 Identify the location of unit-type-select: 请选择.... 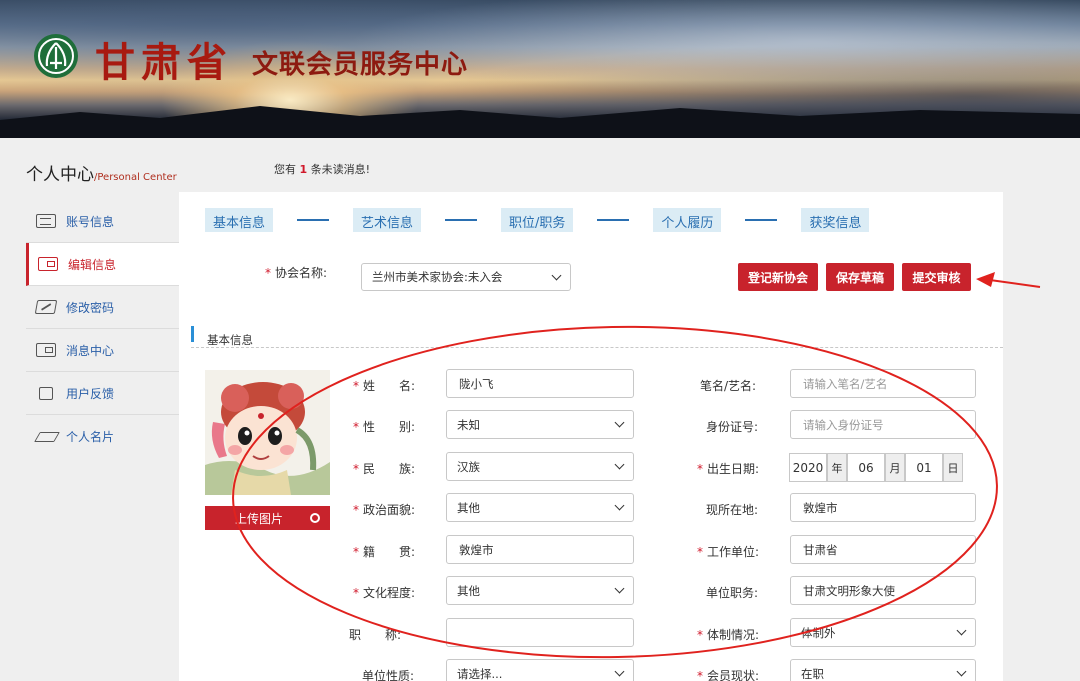
(540, 670).